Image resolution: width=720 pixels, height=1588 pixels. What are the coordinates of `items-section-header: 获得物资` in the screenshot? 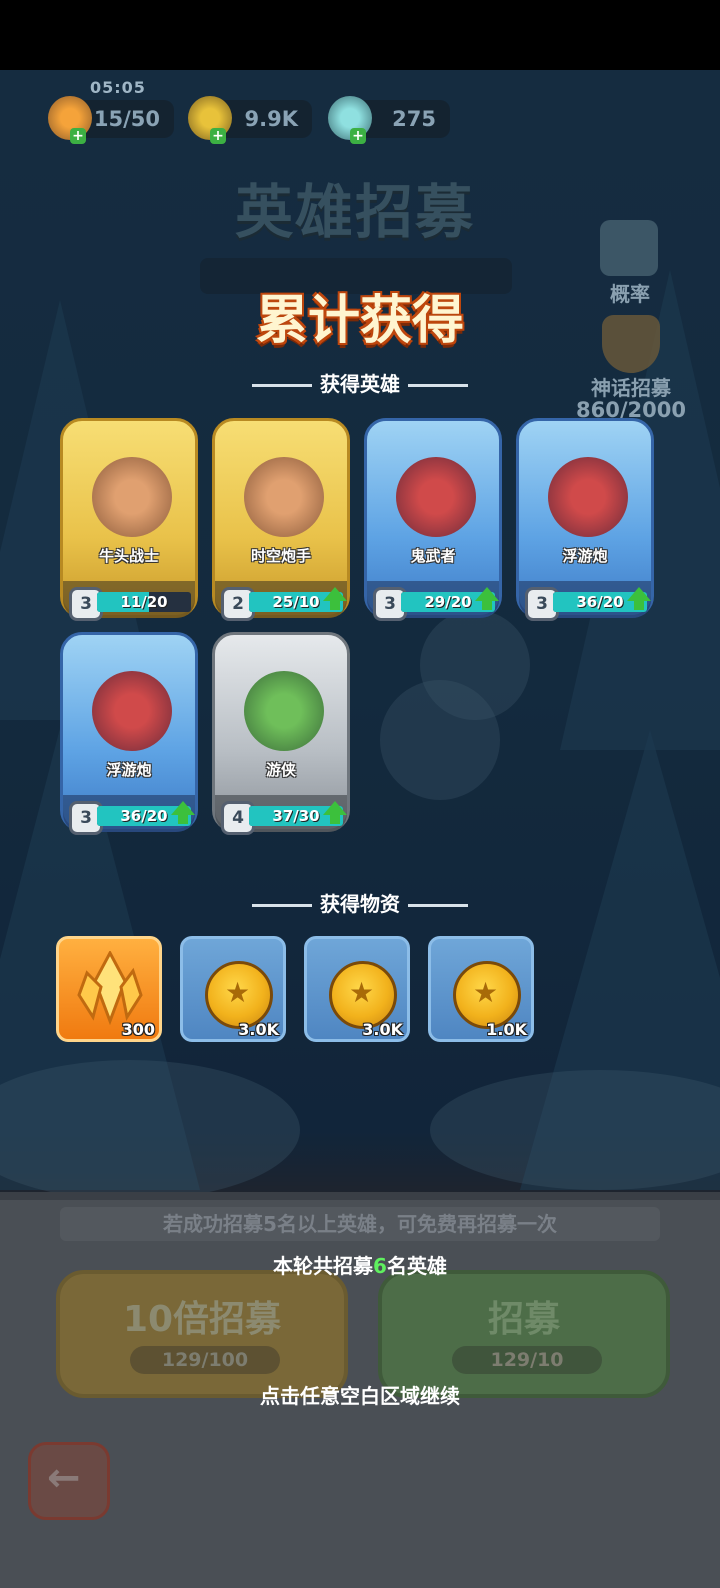 It's located at (360, 902).